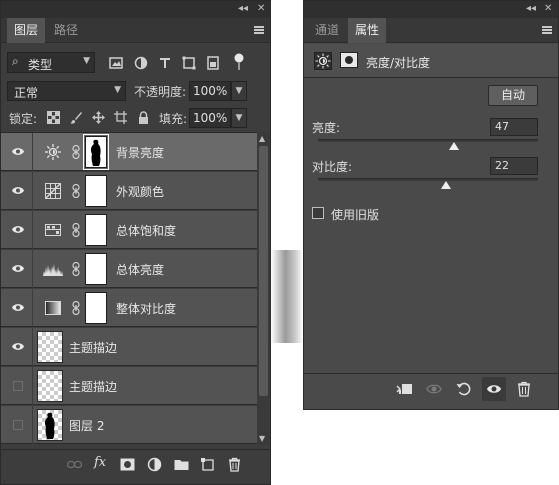  I want to click on filter-pixel-icon, so click(116, 63).